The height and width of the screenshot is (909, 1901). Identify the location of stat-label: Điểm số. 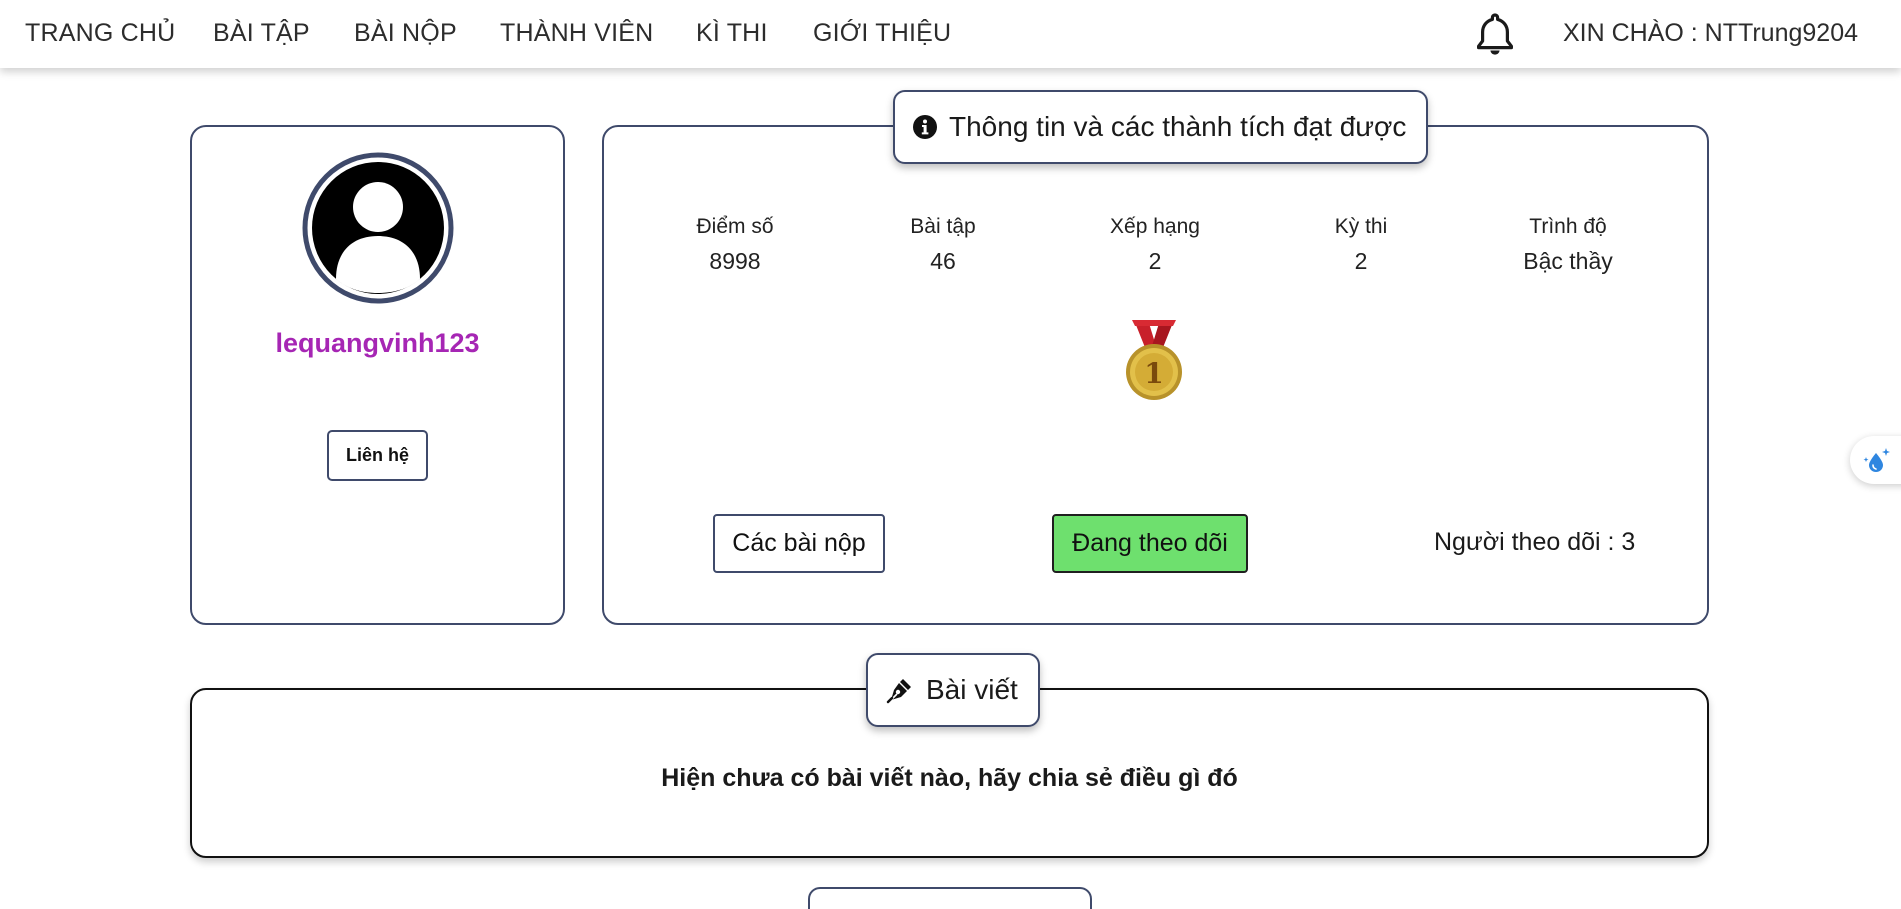
(735, 226).